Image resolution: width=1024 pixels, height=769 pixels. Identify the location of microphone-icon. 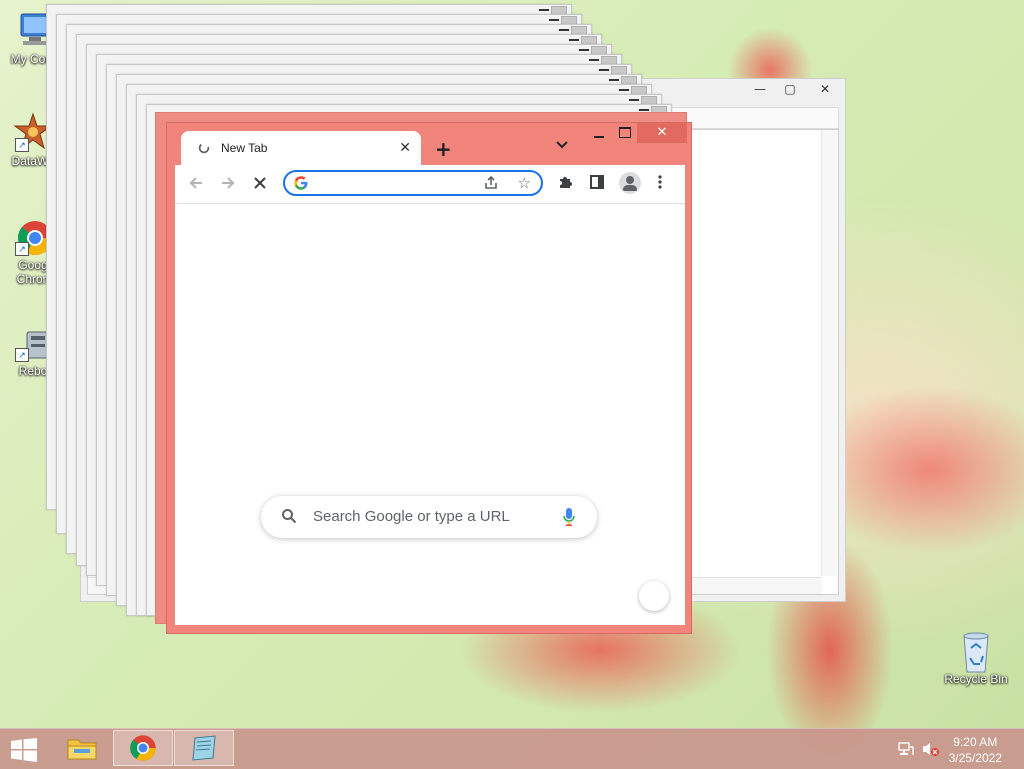
(569, 517).